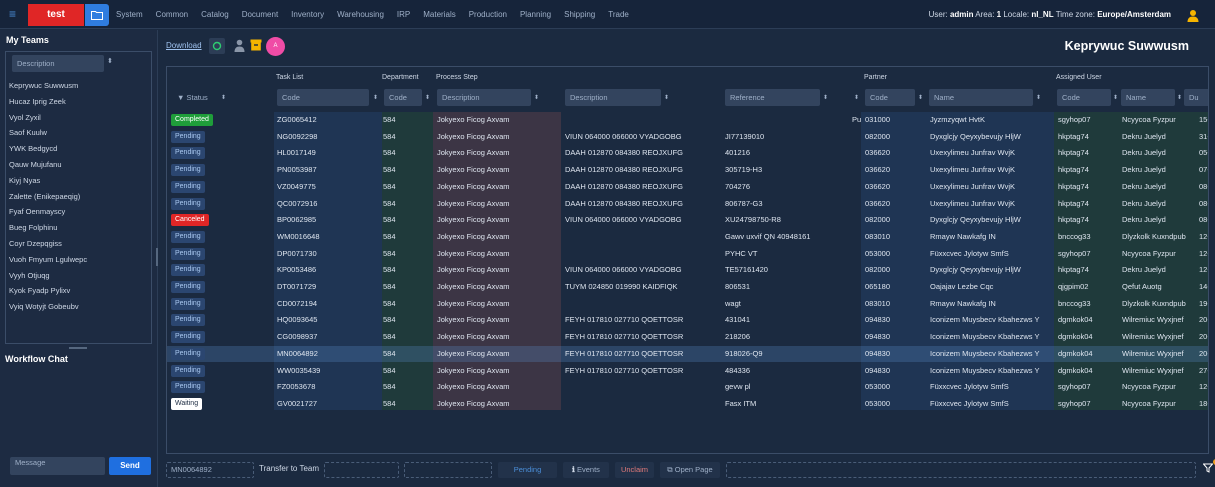 The height and width of the screenshot is (487, 1215). I want to click on hamburger-menu-icon: ≡, so click(12, 14).